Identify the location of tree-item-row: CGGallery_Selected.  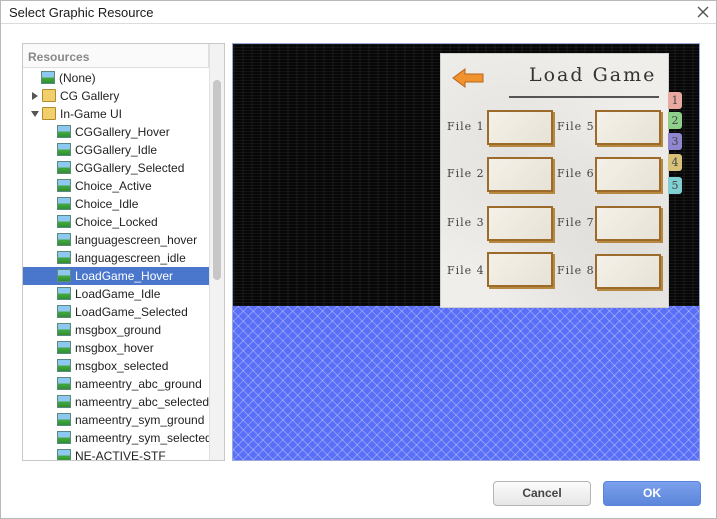
(116, 168).